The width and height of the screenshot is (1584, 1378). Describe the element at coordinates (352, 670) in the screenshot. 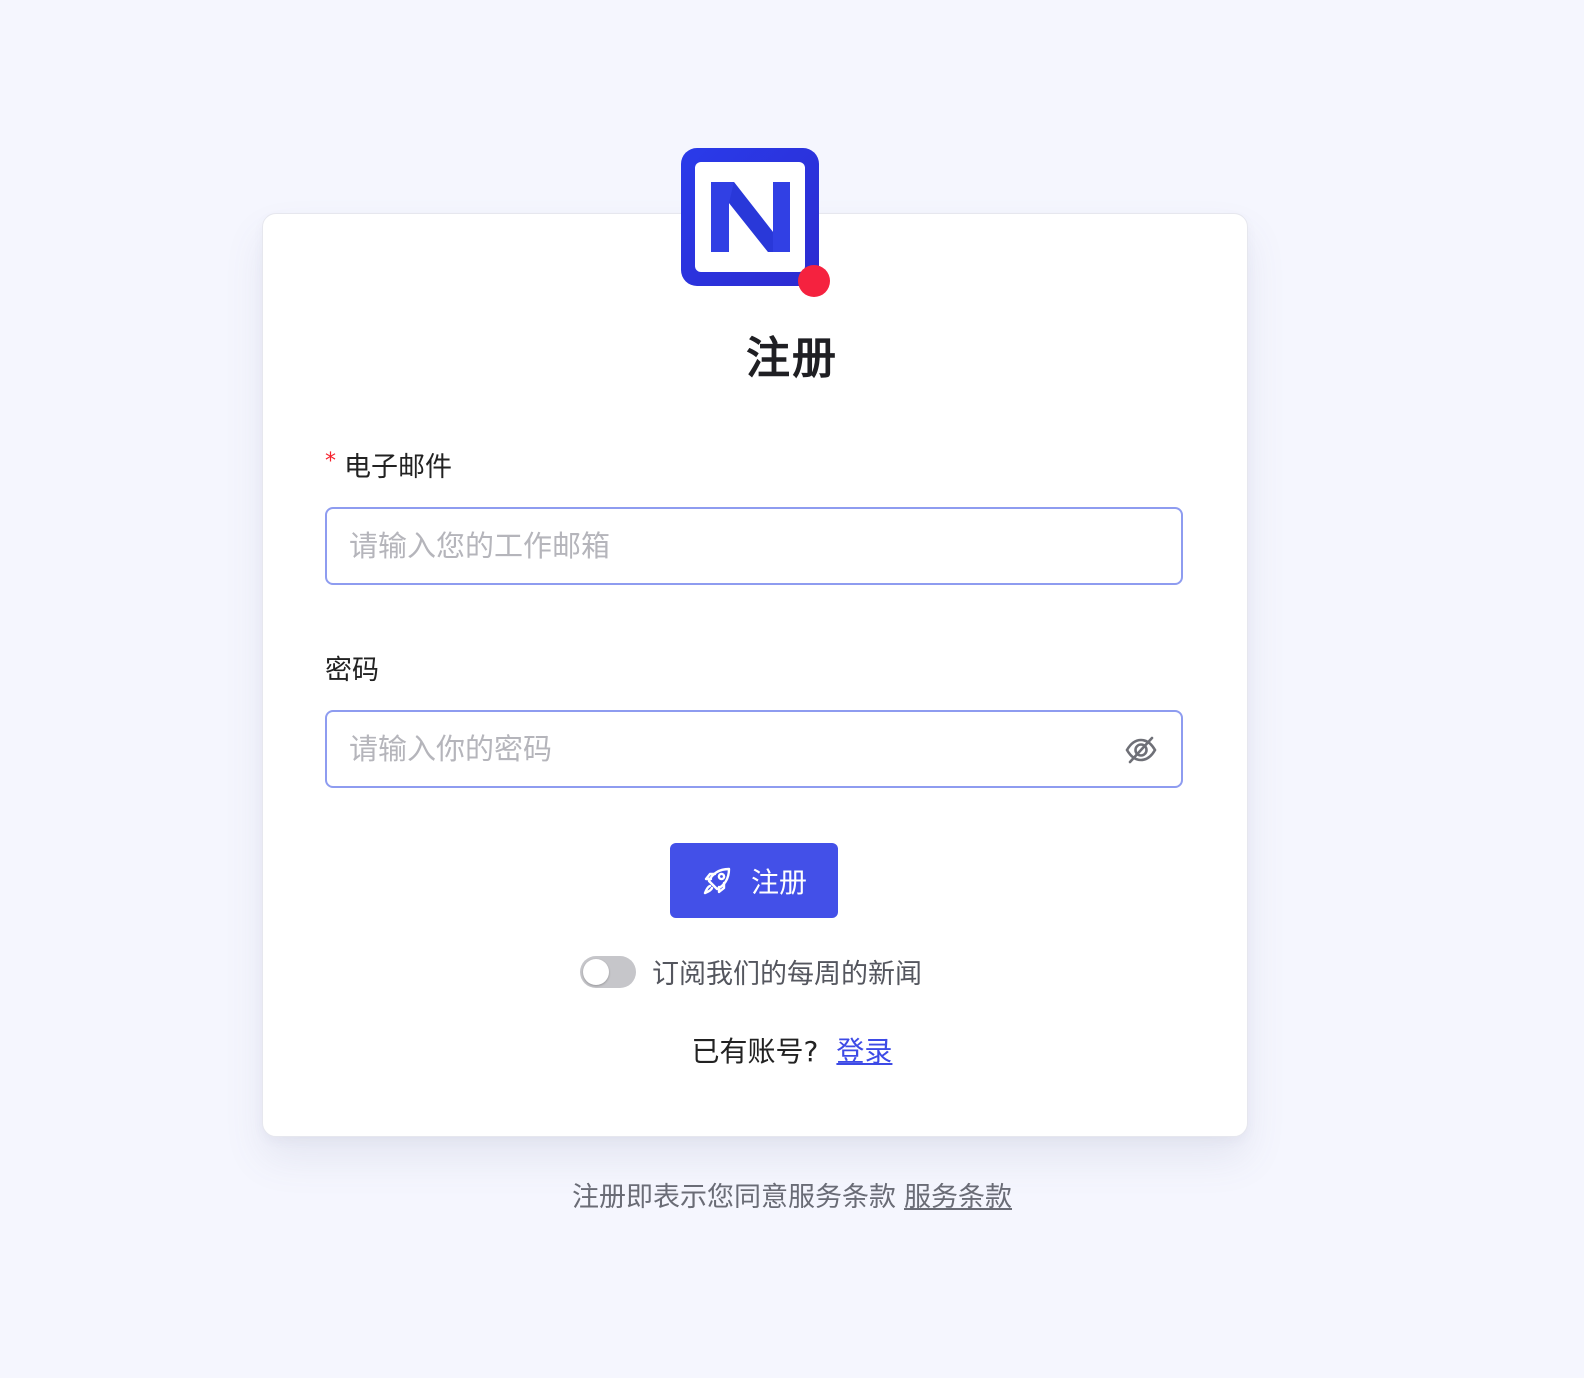

I see `password-label: 密码` at that location.